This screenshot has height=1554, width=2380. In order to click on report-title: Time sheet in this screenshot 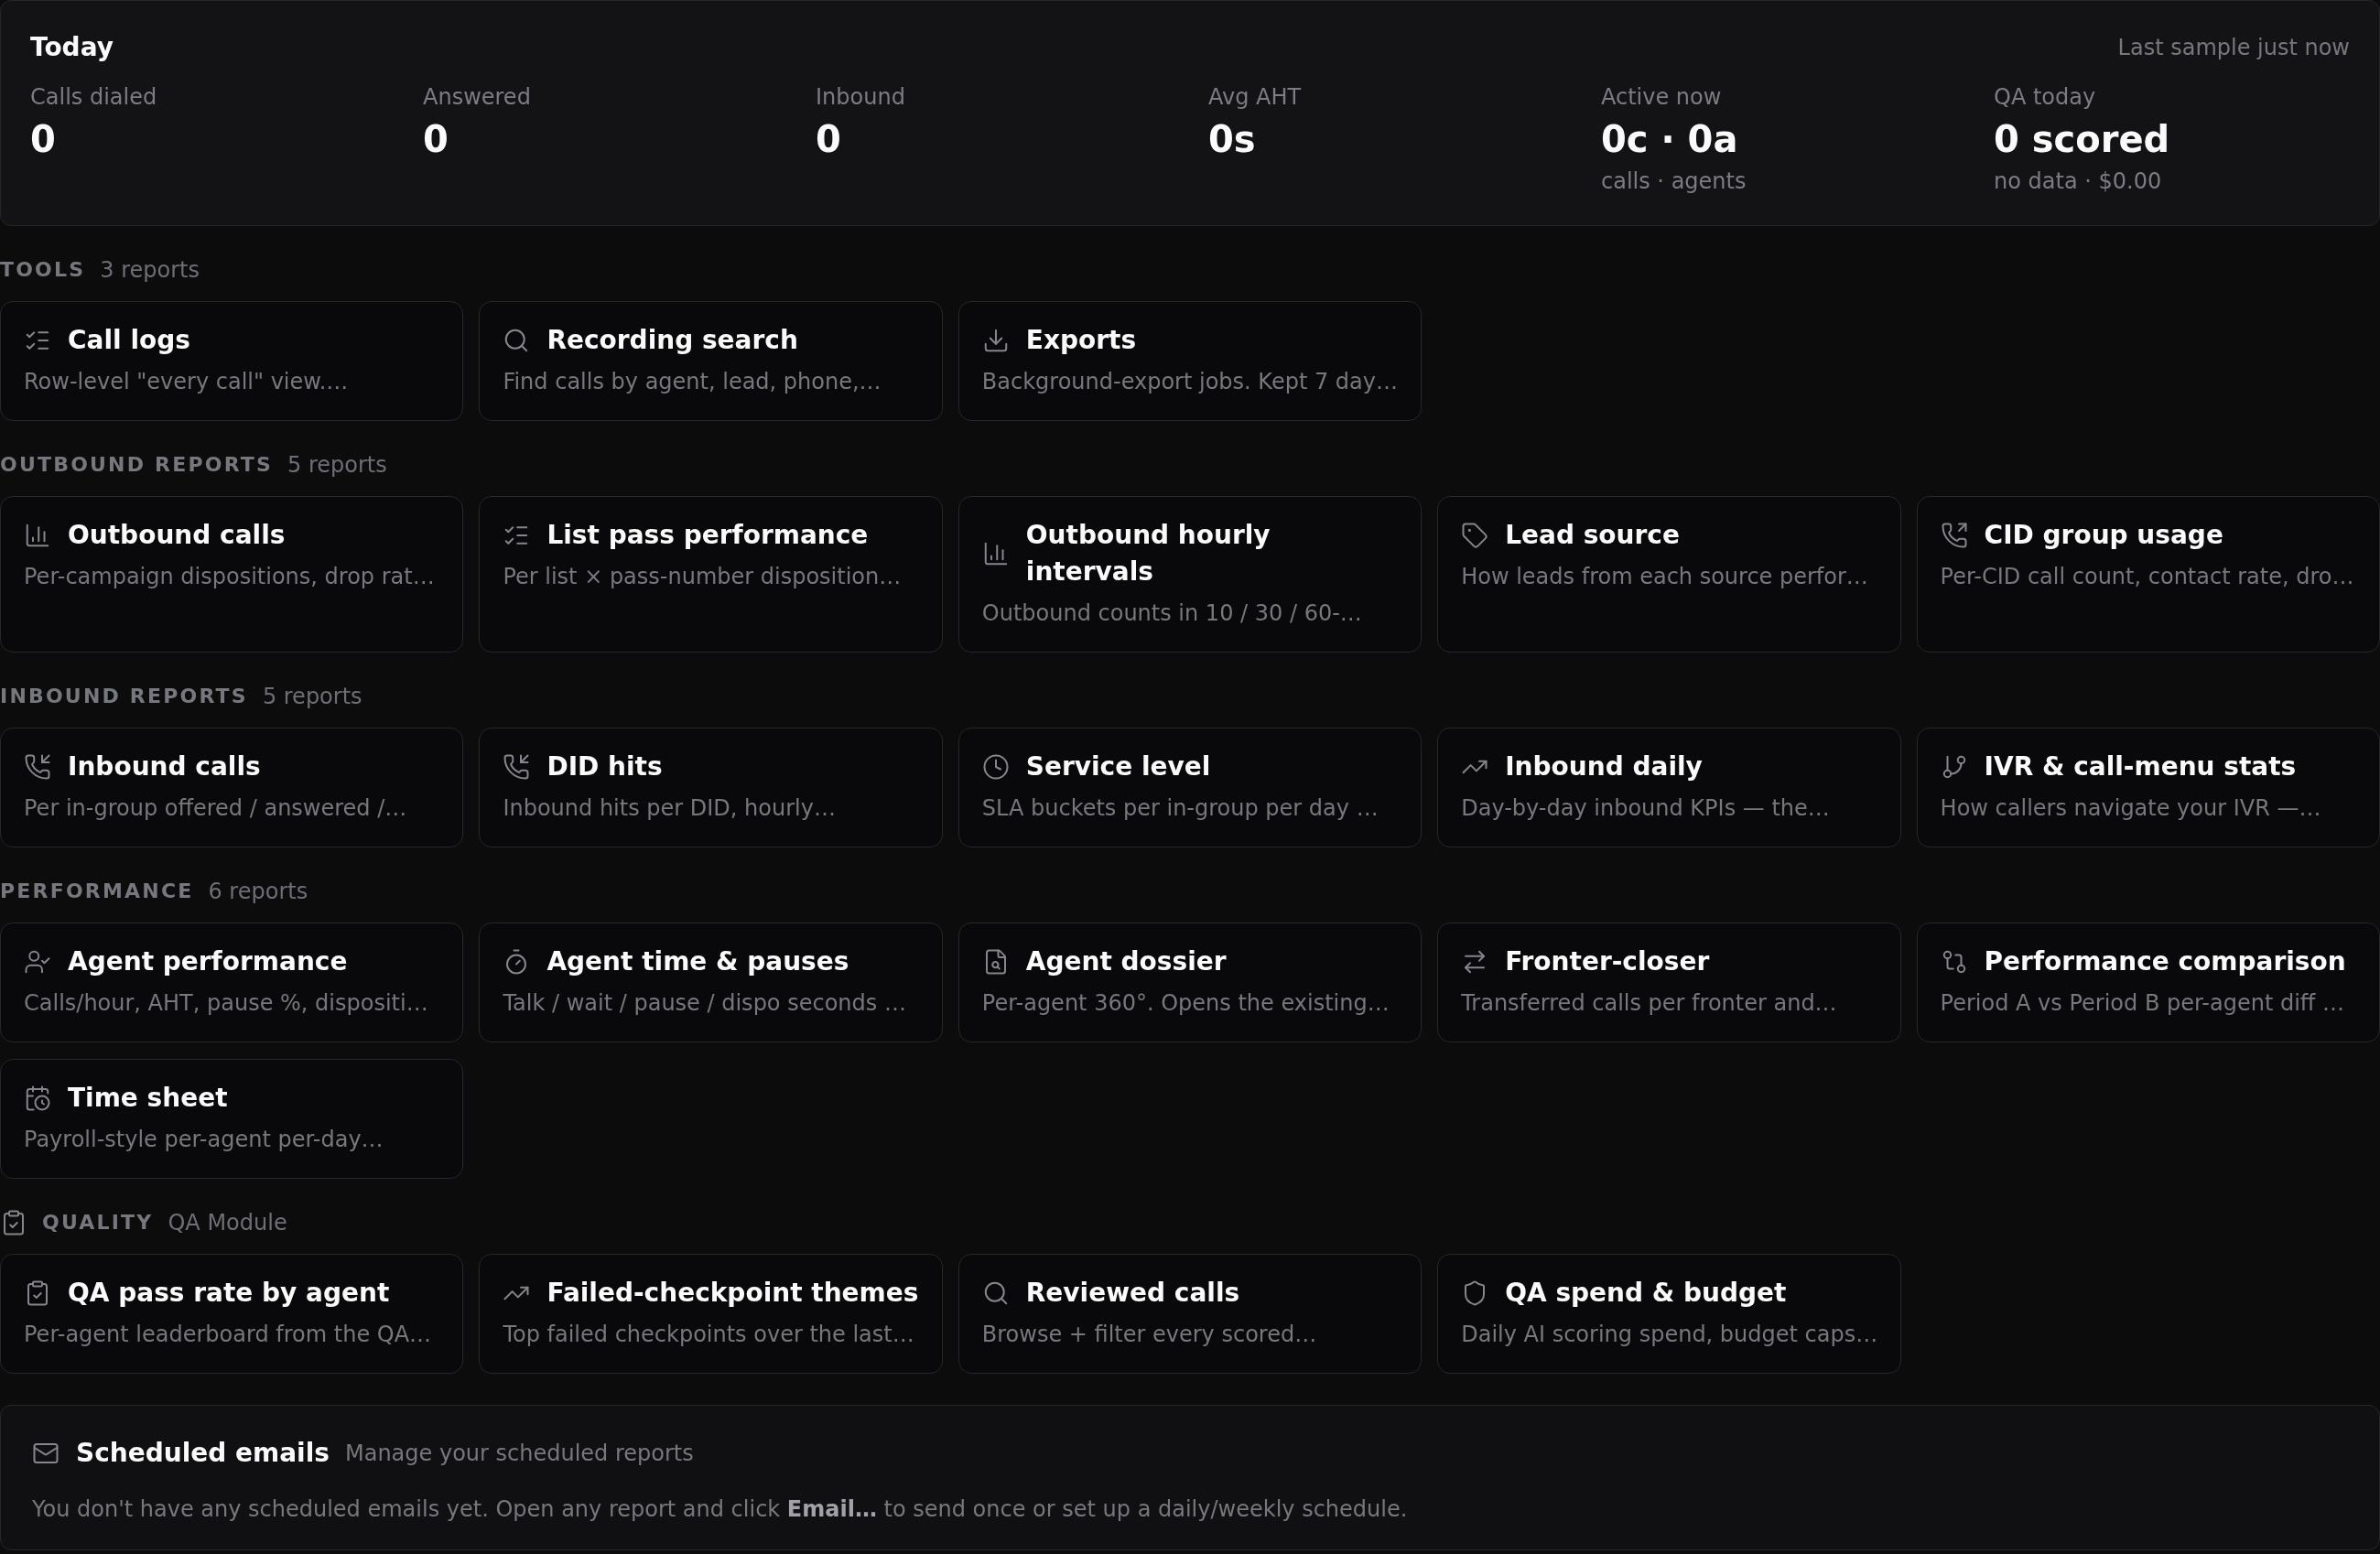, I will do `click(148, 1098)`.